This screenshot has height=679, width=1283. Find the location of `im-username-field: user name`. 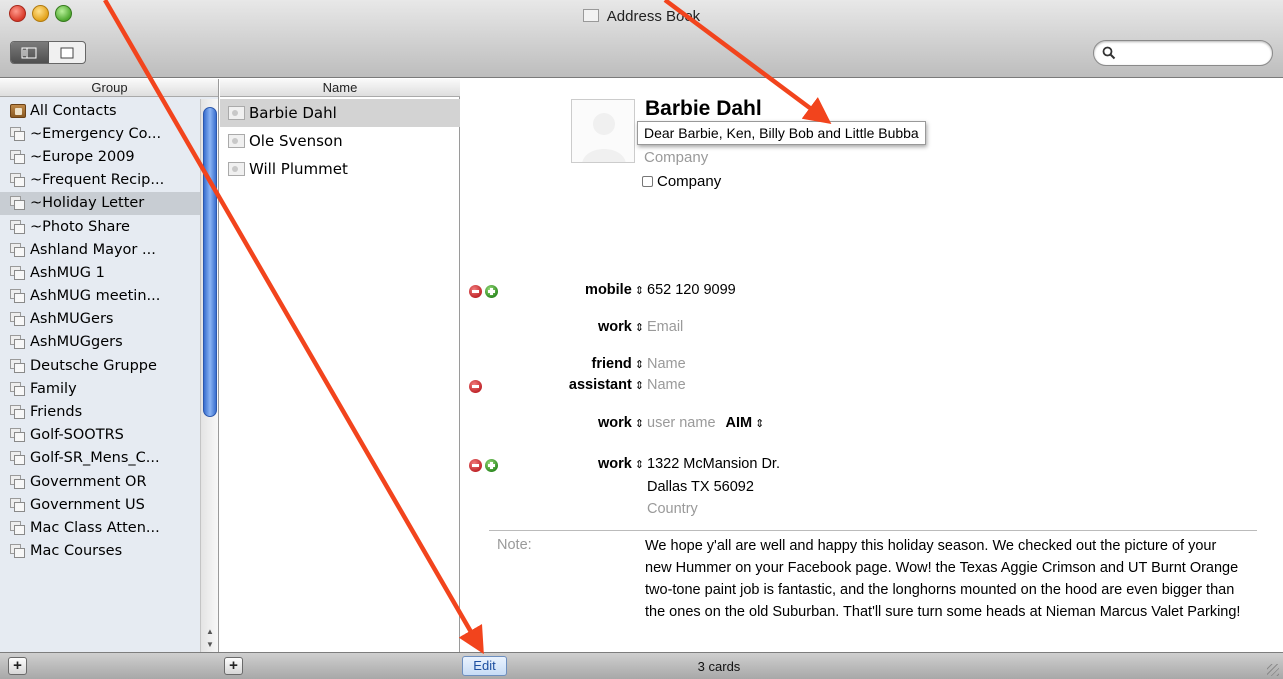

im-username-field: user name is located at coordinates (681, 423).